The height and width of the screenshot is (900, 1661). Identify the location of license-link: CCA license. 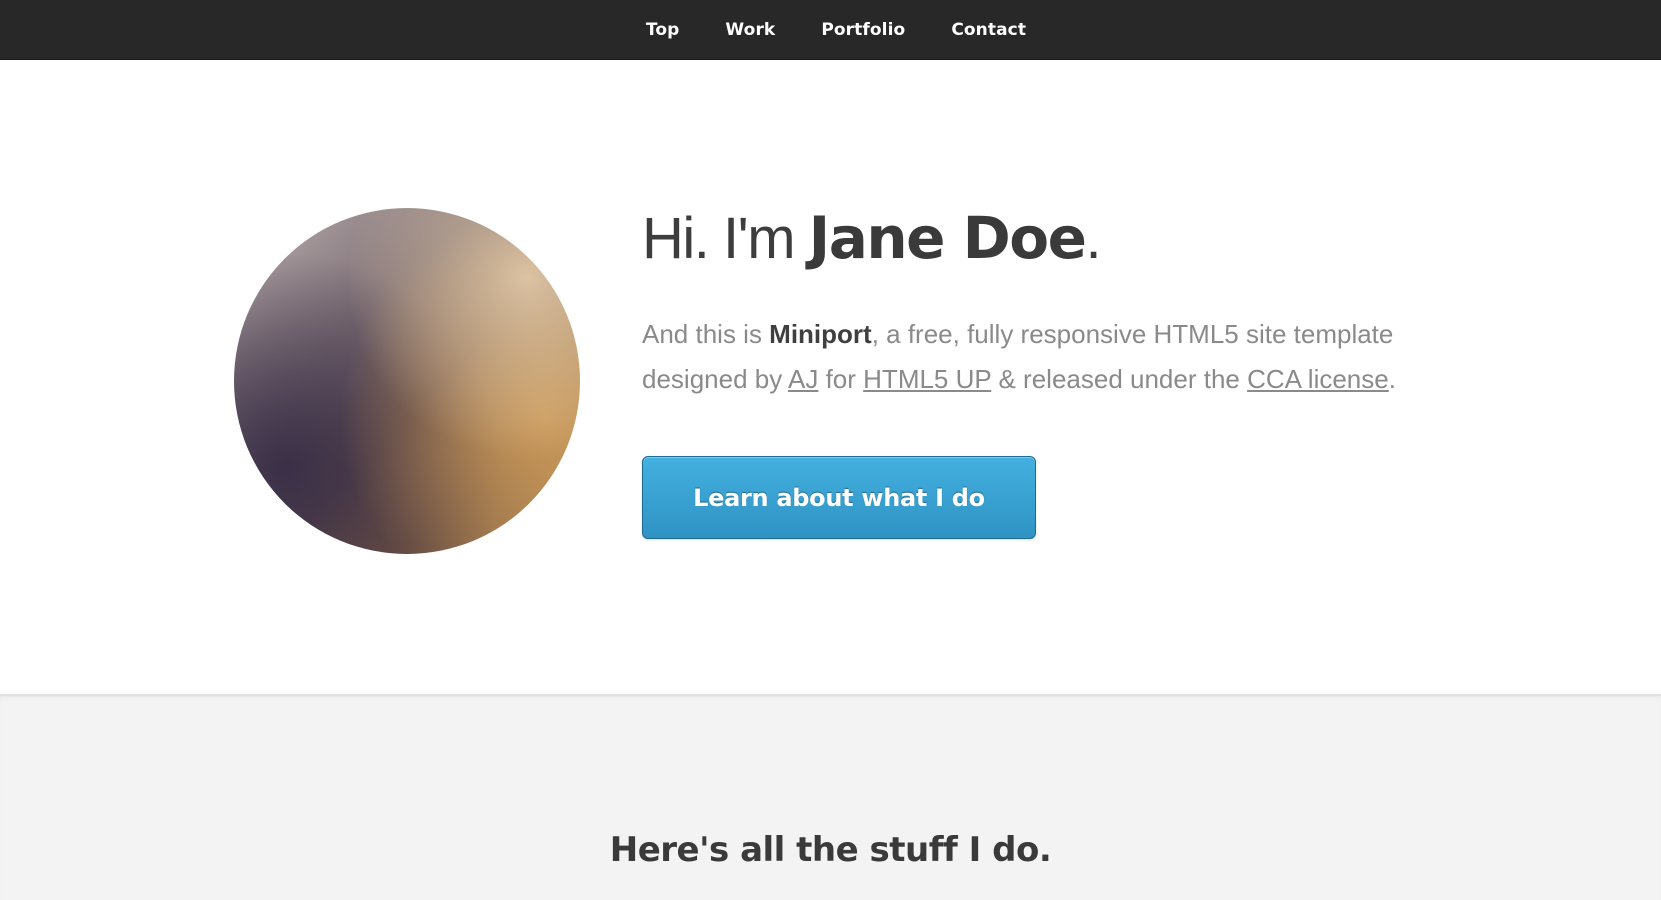
(1318, 379).